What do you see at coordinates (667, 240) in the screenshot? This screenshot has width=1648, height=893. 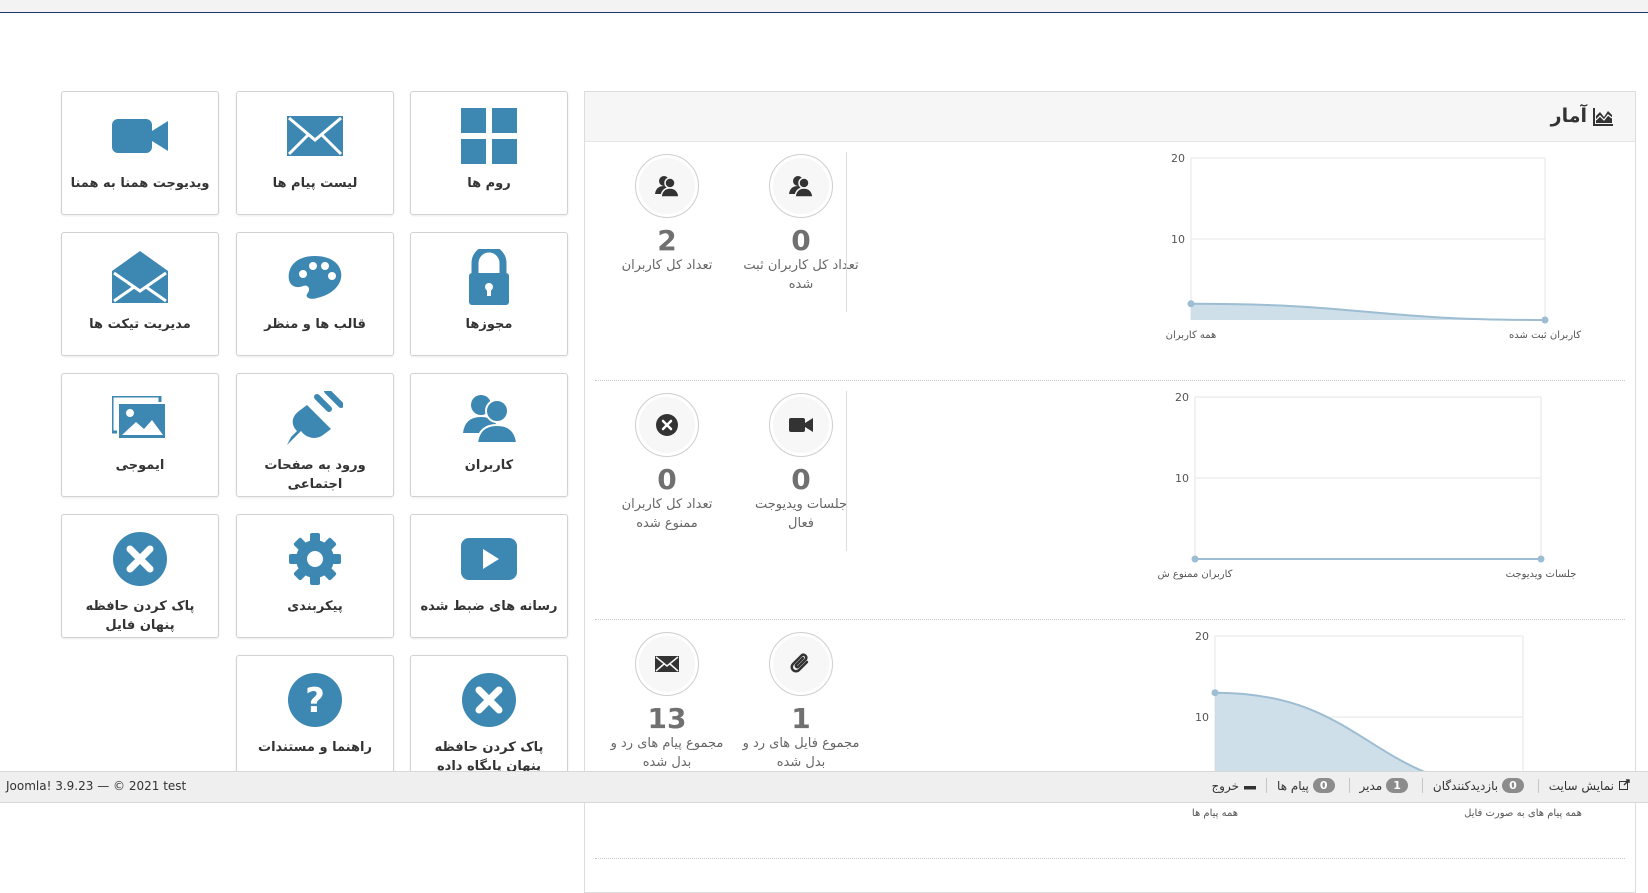 I see `stat-value: 2` at bounding box center [667, 240].